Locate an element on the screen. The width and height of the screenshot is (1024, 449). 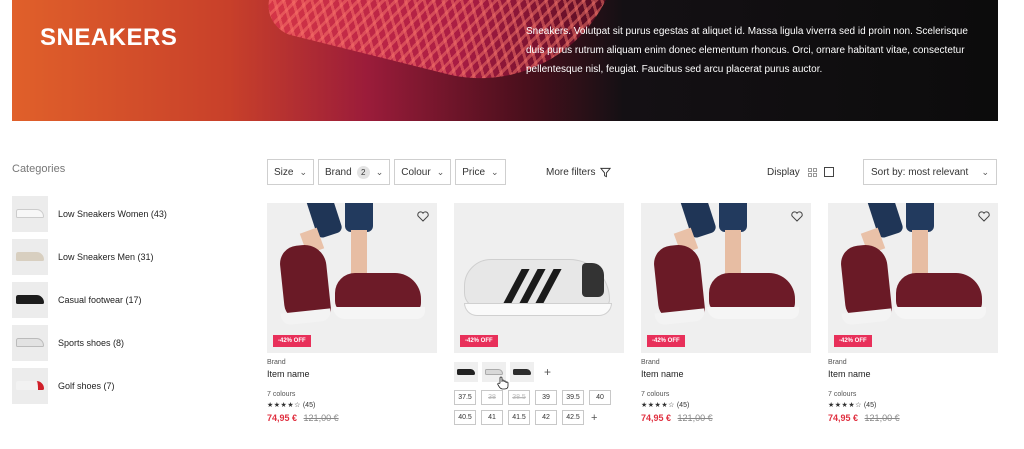
colour-swatch-dark is located at coordinates (522, 372).